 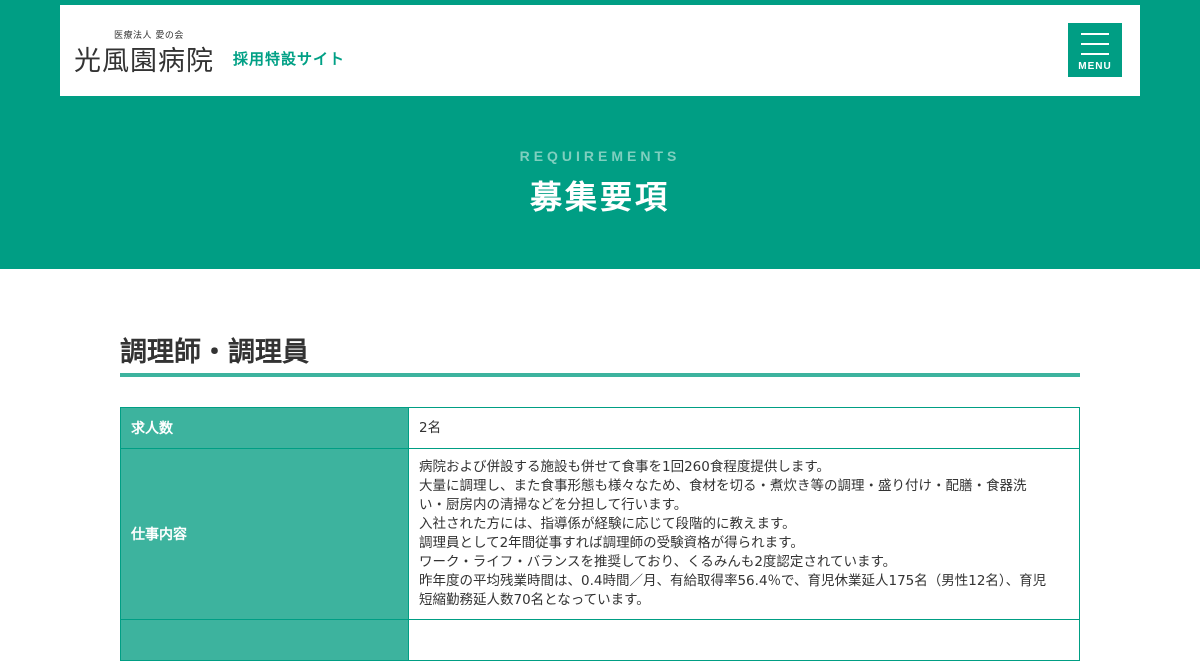 I want to click on table-row: 求人数 2名, so click(x=600, y=428).